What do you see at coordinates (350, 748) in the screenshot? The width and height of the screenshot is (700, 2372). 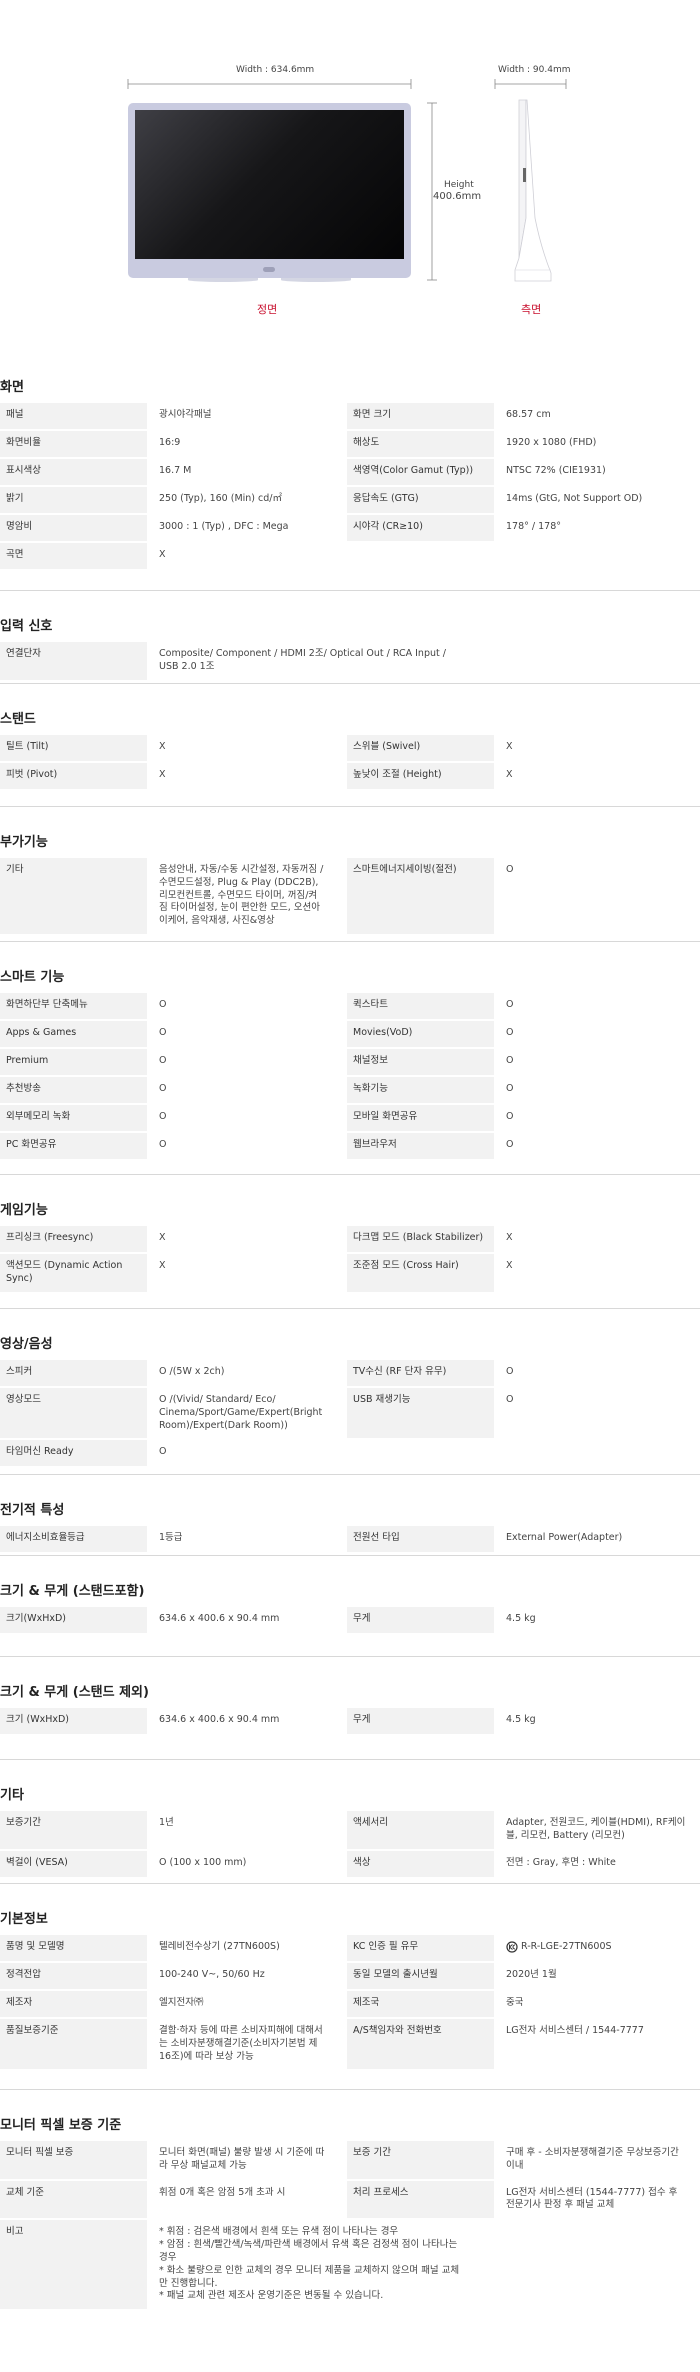 I see `spec-row: 틸트 (Tilt) X 스위블 (Swivel) X` at bounding box center [350, 748].